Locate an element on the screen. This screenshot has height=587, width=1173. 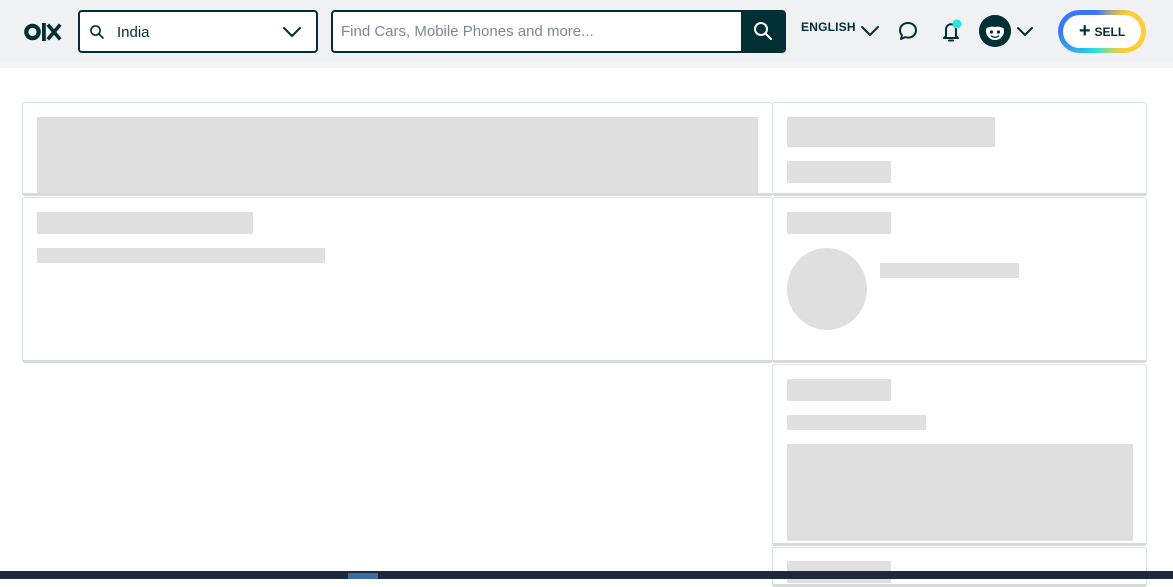
search-button is located at coordinates (762, 31).